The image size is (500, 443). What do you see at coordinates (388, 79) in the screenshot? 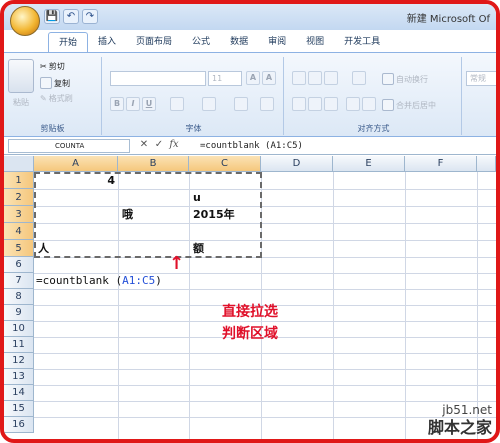
I see `wrap-text-icon` at bounding box center [388, 79].